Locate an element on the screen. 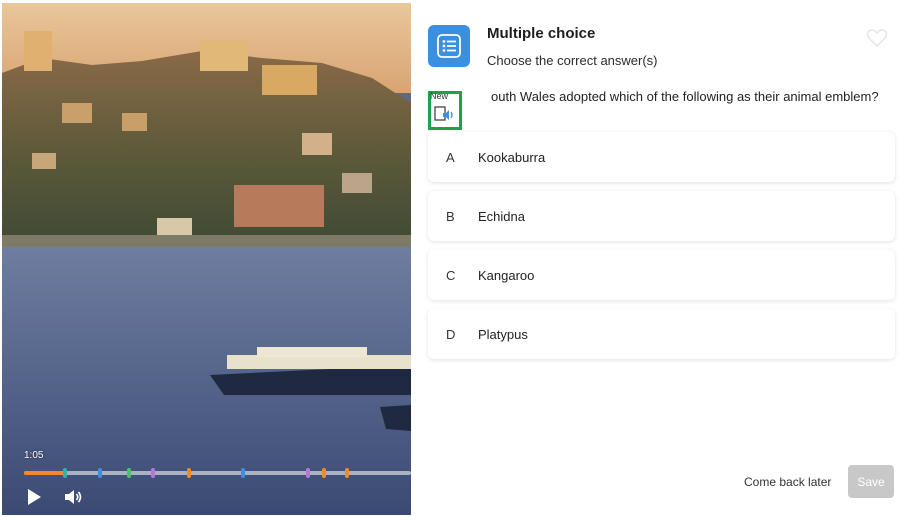 The width and height of the screenshot is (906, 517). option-text: Platypus is located at coordinates (503, 334).